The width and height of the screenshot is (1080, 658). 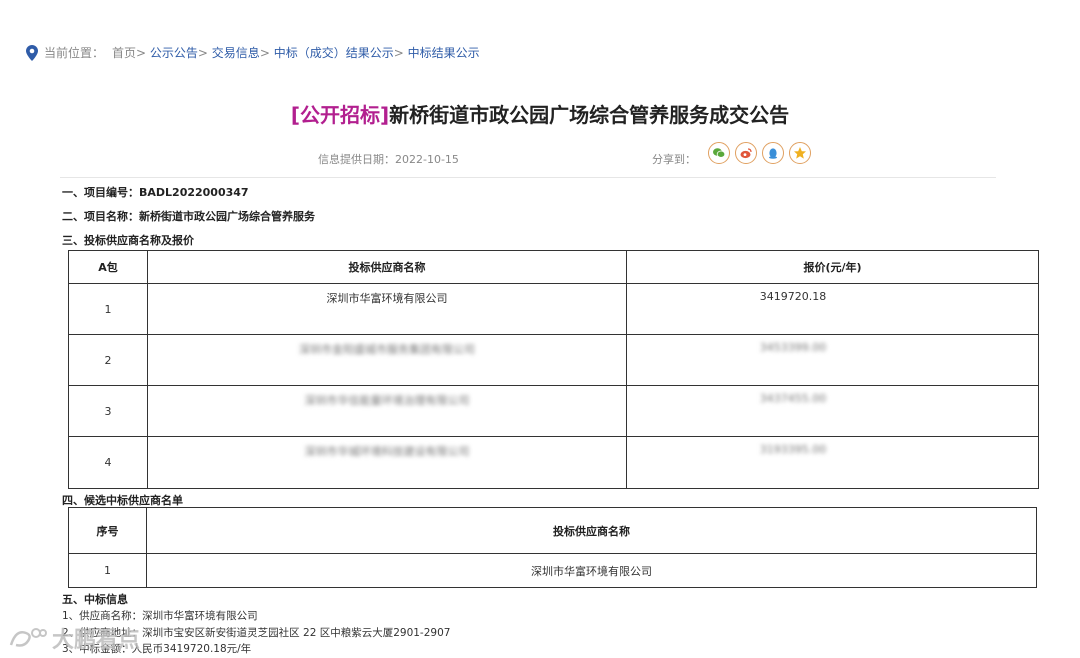 What do you see at coordinates (589, 115) in the screenshot?
I see `title-text: 新桥街道市政公园广场综合管养服务成交公告` at bounding box center [589, 115].